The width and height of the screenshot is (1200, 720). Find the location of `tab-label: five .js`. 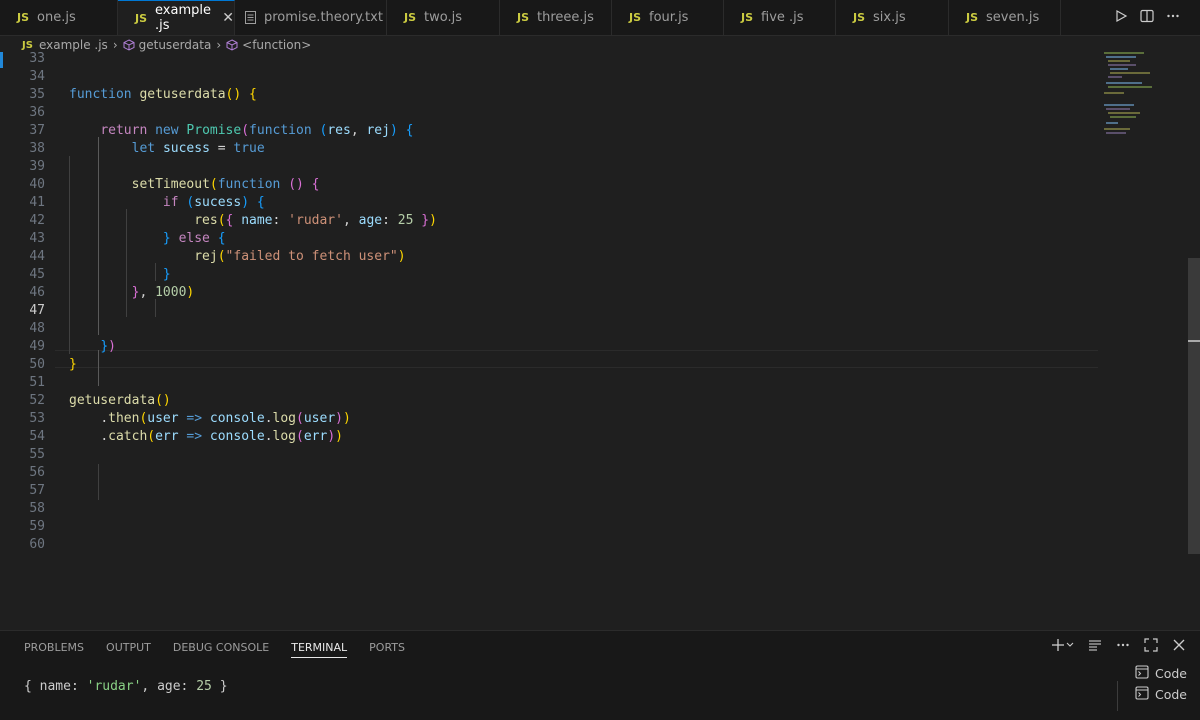

tab-label: five .js is located at coordinates (782, 17).